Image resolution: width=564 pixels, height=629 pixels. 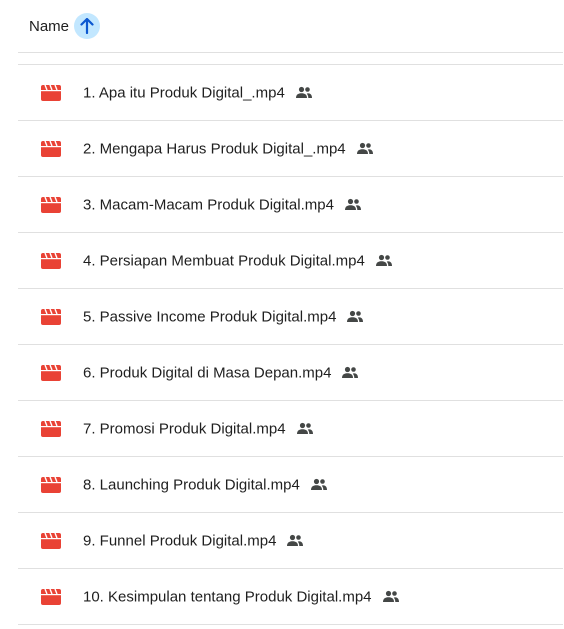 What do you see at coordinates (184, 92) in the screenshot?
I see `file-name-text: 1. Apa itu Produk Digital_.mp4` at bounding box center [184, 92].